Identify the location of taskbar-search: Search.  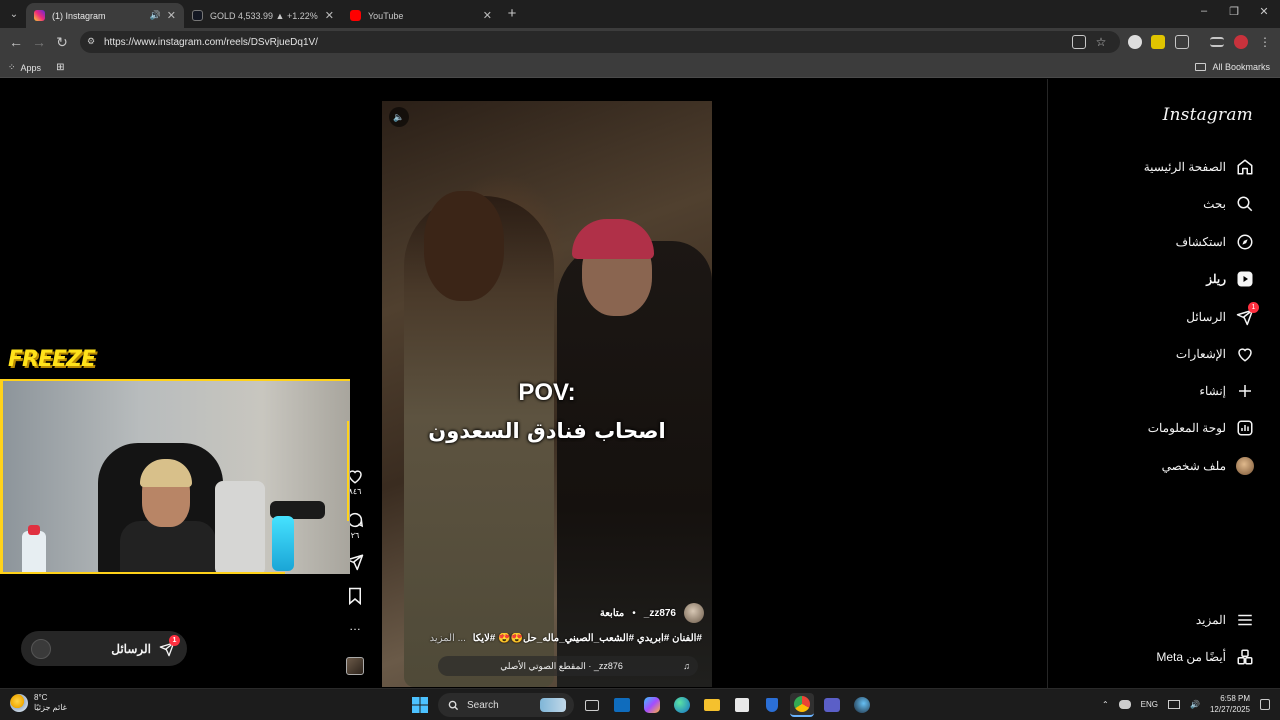
(506, 705).